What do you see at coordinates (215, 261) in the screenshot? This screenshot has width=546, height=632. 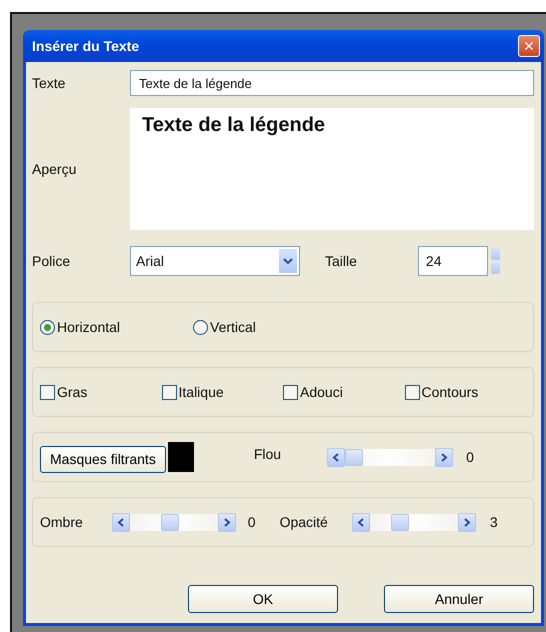 I see `font-dropdown: Arial` at bounding box center [215, 261].